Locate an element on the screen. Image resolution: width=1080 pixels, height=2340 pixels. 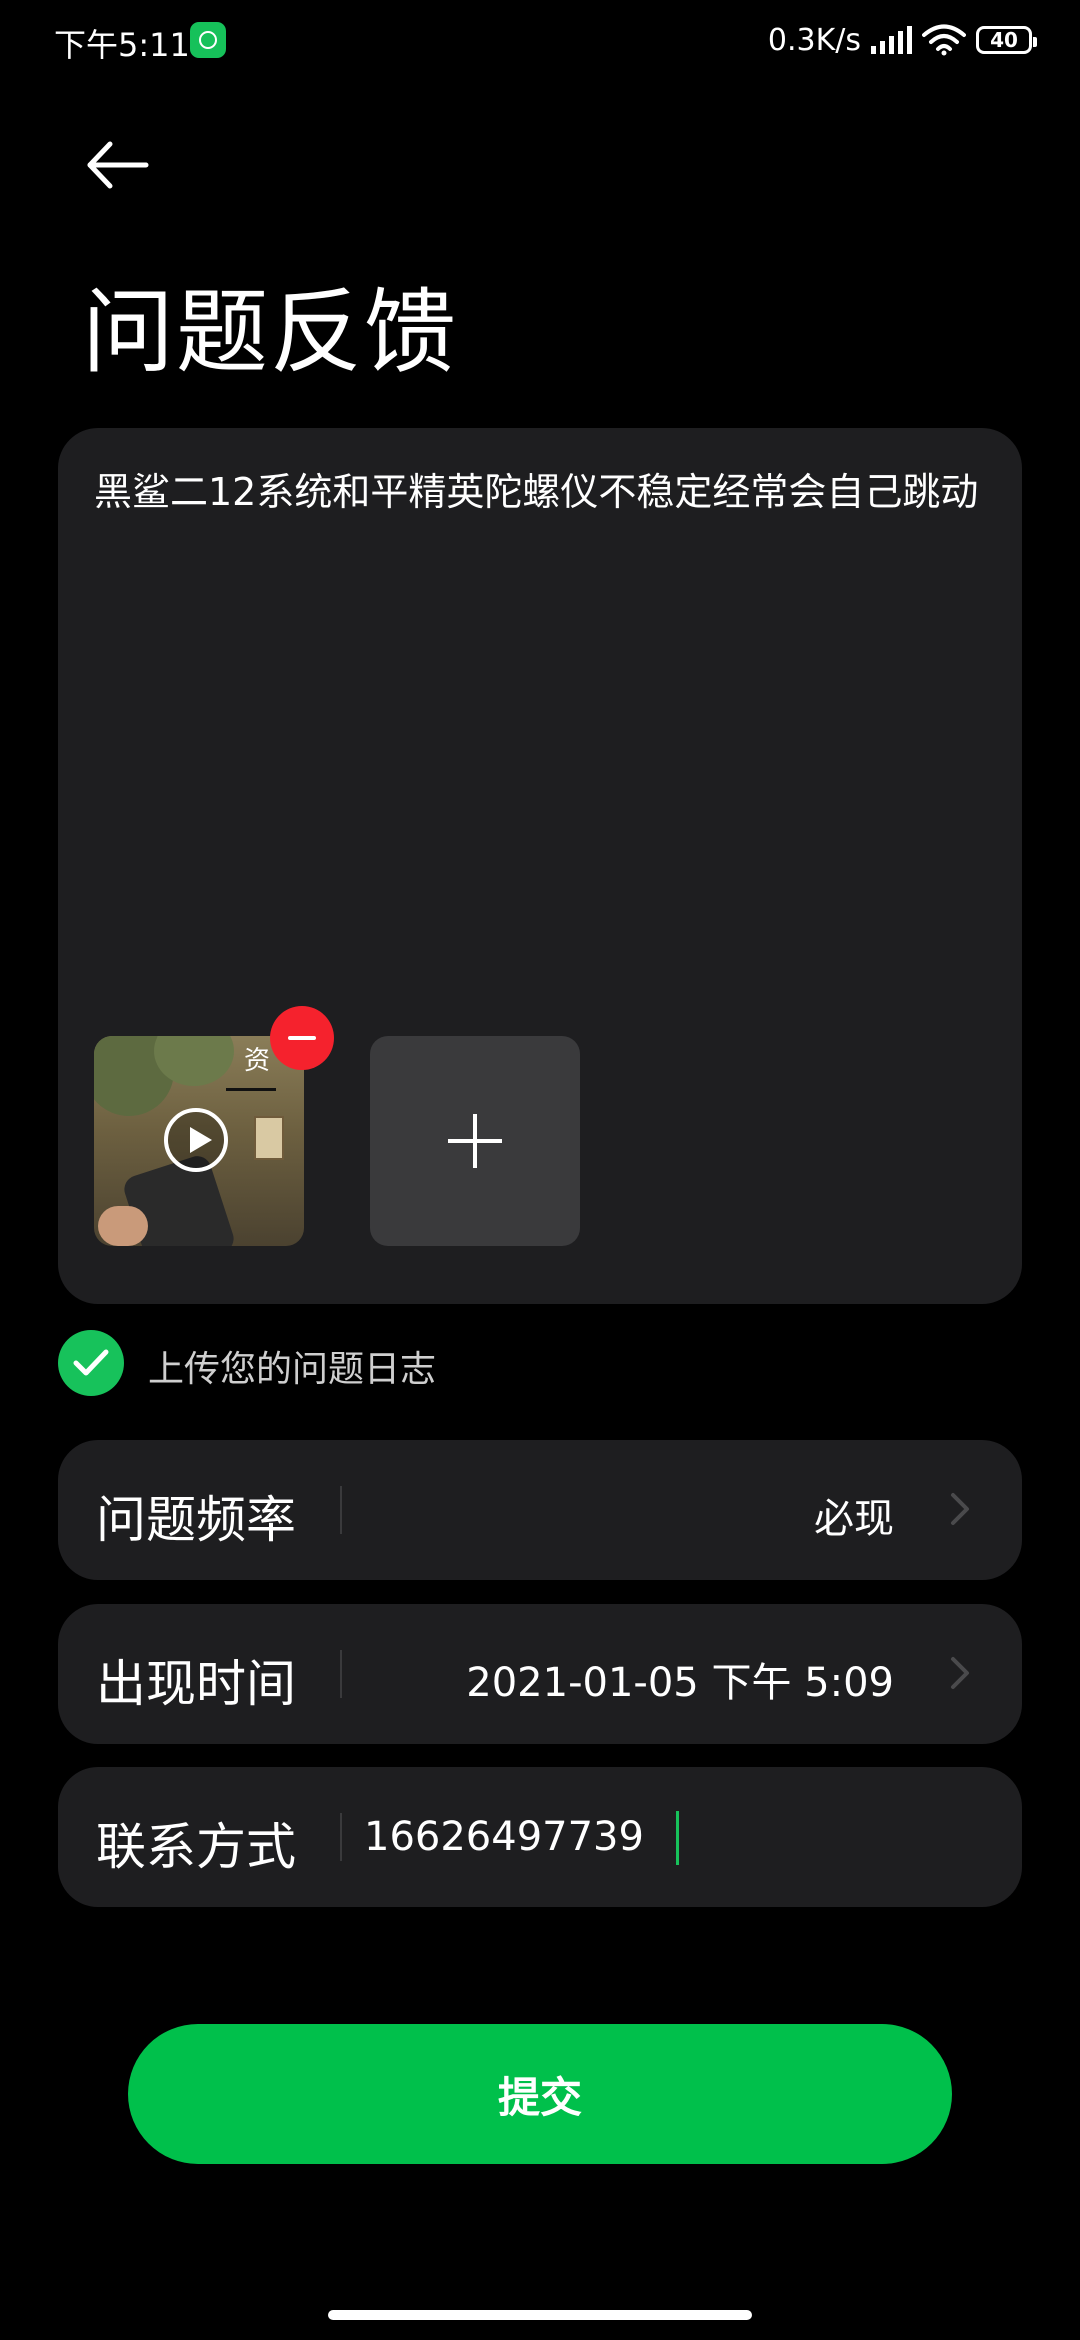
frequency-value: 必现 is located at coordinates (854, 1519).